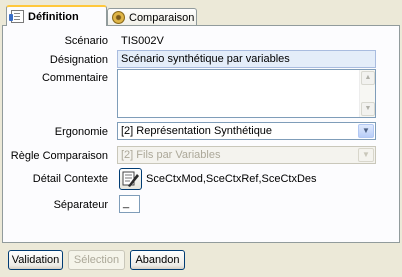  I want to click on commentaire-scrollbar: ▲ ▼, so click(367, 93).